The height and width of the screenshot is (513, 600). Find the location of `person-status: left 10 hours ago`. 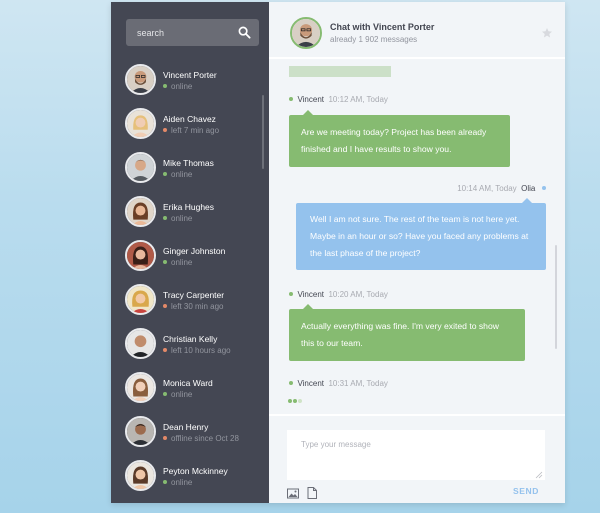

person-status: left 10 hours ago is located at coordinates (197, 350).